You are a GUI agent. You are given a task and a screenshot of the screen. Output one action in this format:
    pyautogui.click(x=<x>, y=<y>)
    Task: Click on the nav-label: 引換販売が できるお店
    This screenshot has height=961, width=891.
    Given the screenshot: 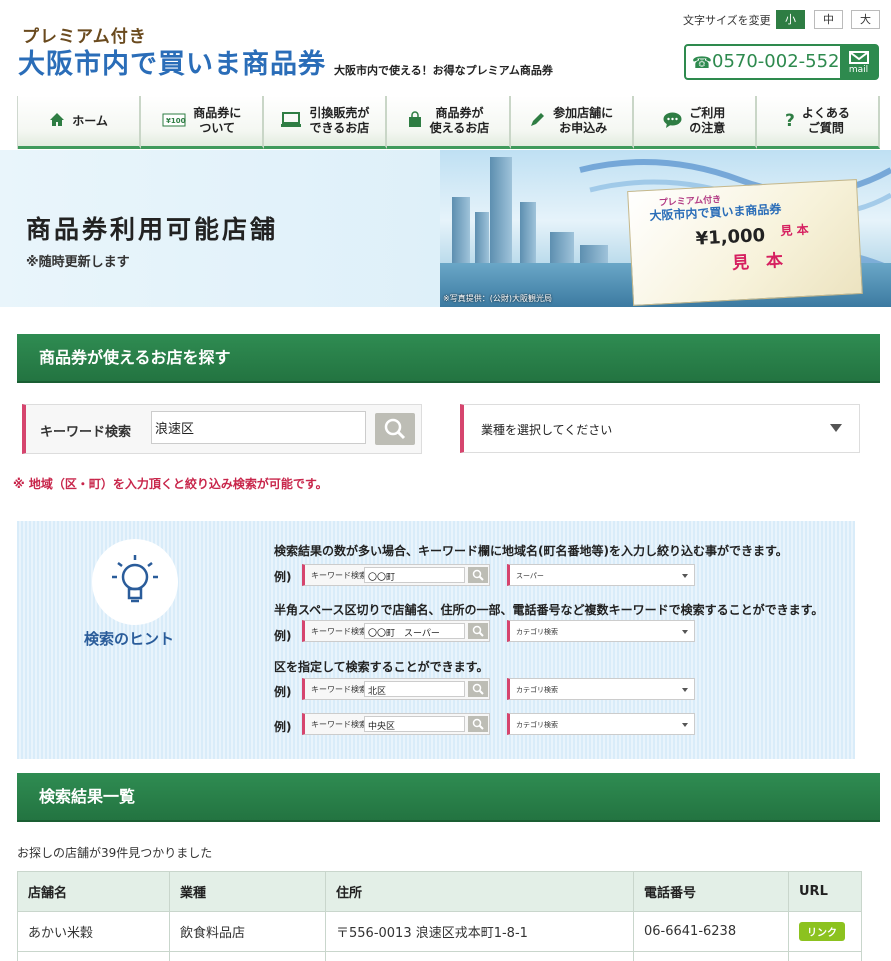 What is the action you would take?
    pyautogui.click(x=339, y=120)
    